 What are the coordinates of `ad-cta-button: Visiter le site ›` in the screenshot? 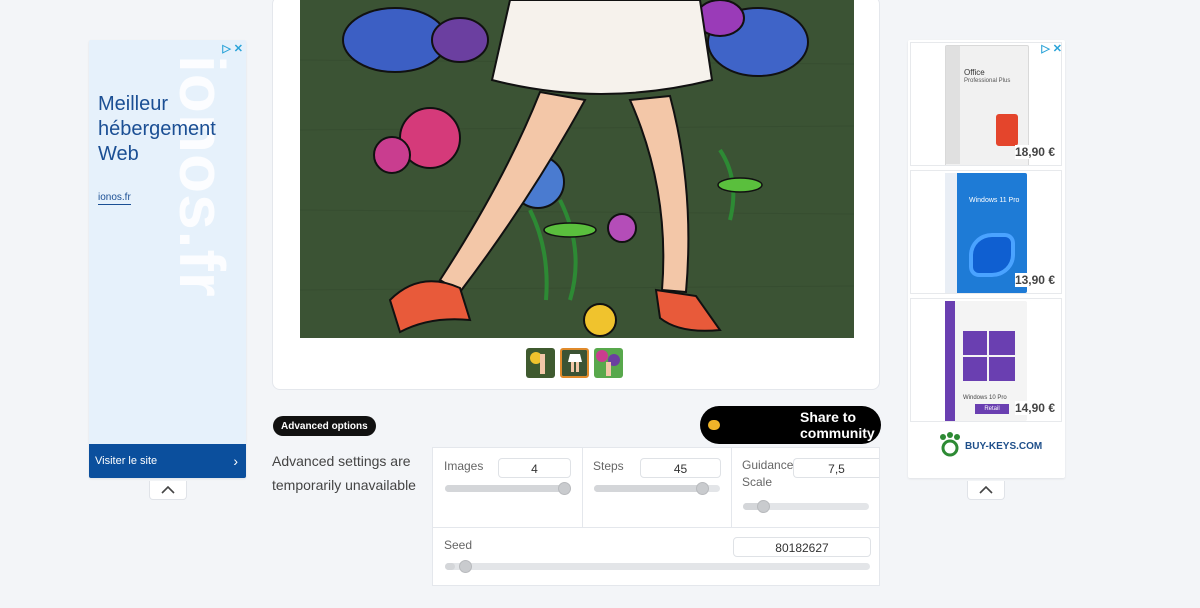 It's located at (167, 461).